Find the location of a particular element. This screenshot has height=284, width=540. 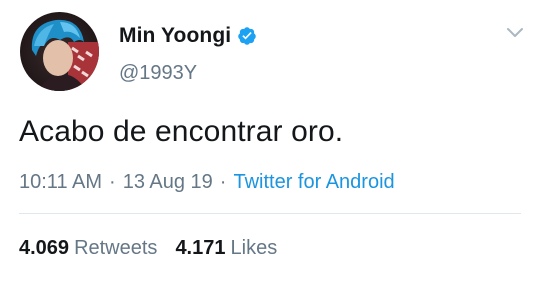

tweet-meta: 10:11 AM · 13 Aug 19 · Twitter for Android is located at coordinates (207, 182).